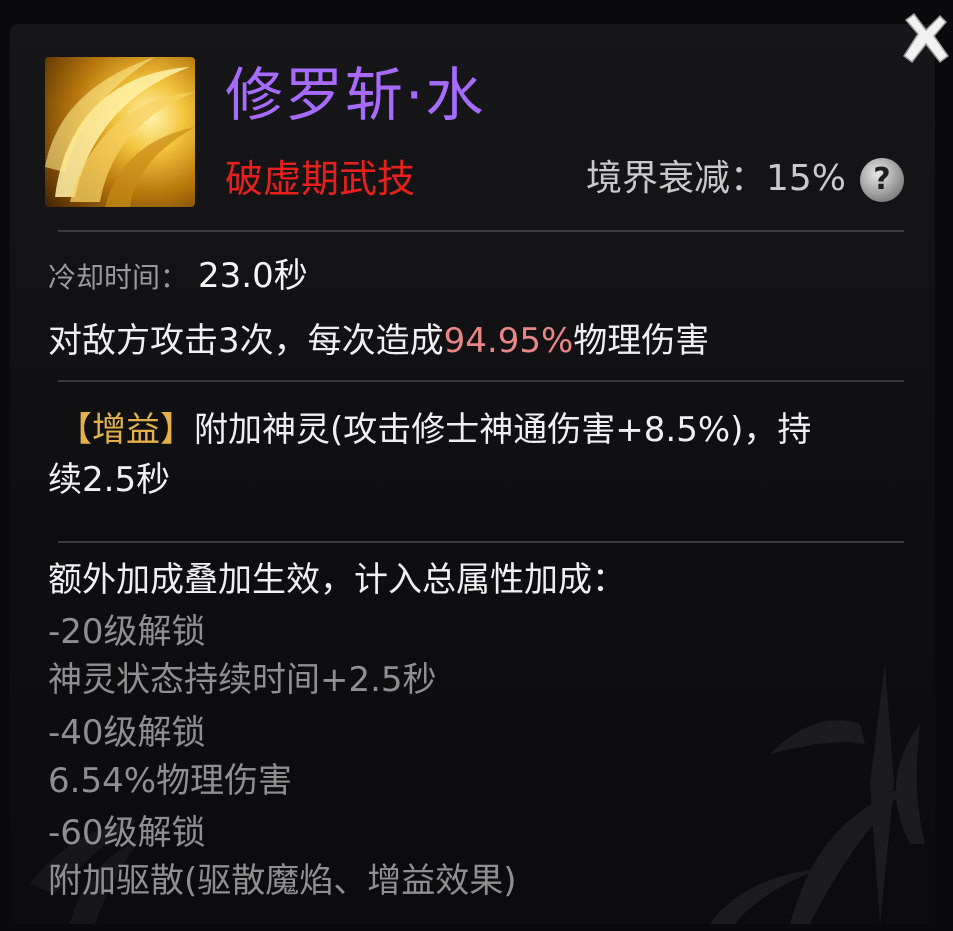  I want to click on unlock-level-20: -20级解锁, so click(127, 632).